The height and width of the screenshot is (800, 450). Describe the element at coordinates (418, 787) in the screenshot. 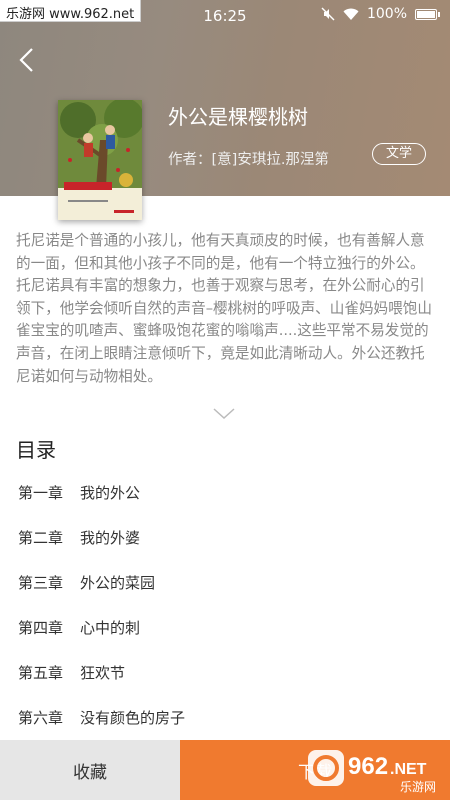

I see `watermark-sub: 乐游网` at that location.